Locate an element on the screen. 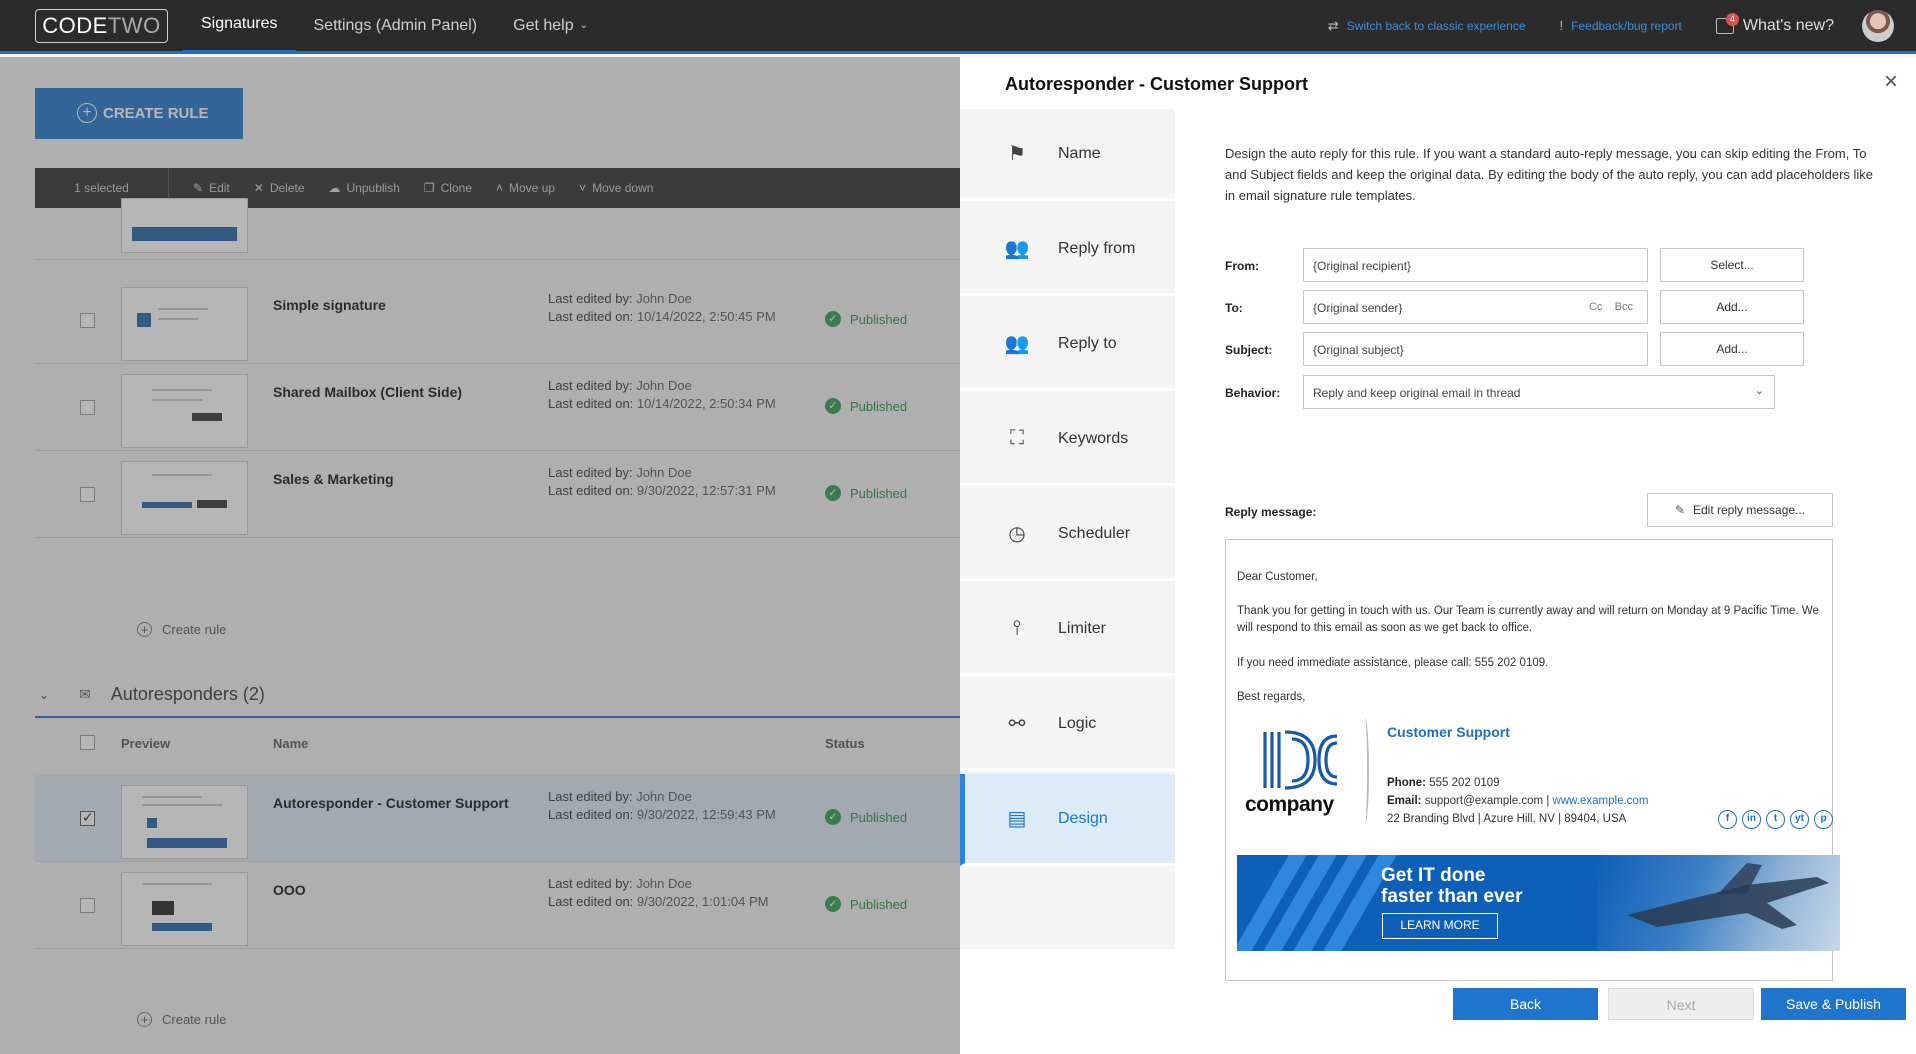 Image resolution: width=1916 pixels, height=1054 pixels. limiter-icon: ⫯ is located at coordinates (1017, 628).